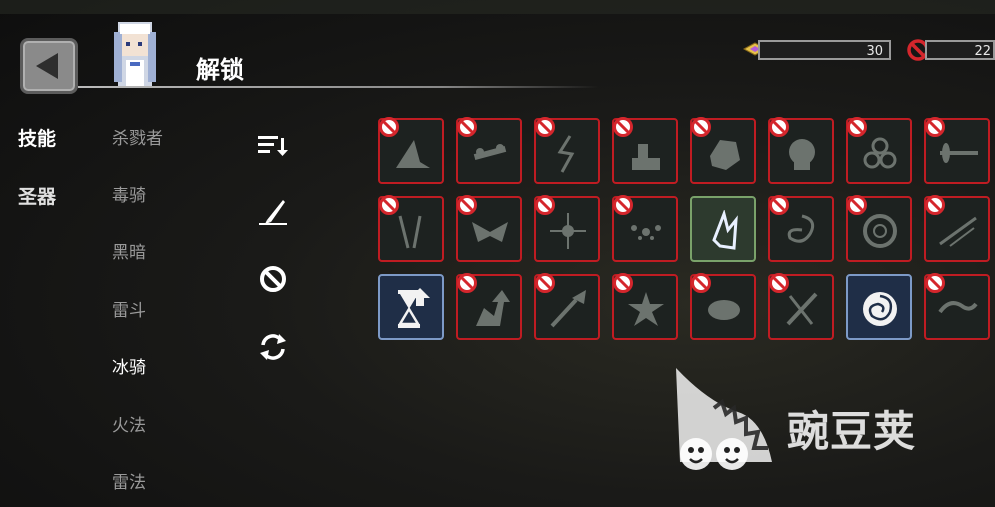 This screenshot has width=995, height=507. Describe the element at coordinates (852, 431) in the screenshot. I see `watermark-text: 豌豆荚` at that location.